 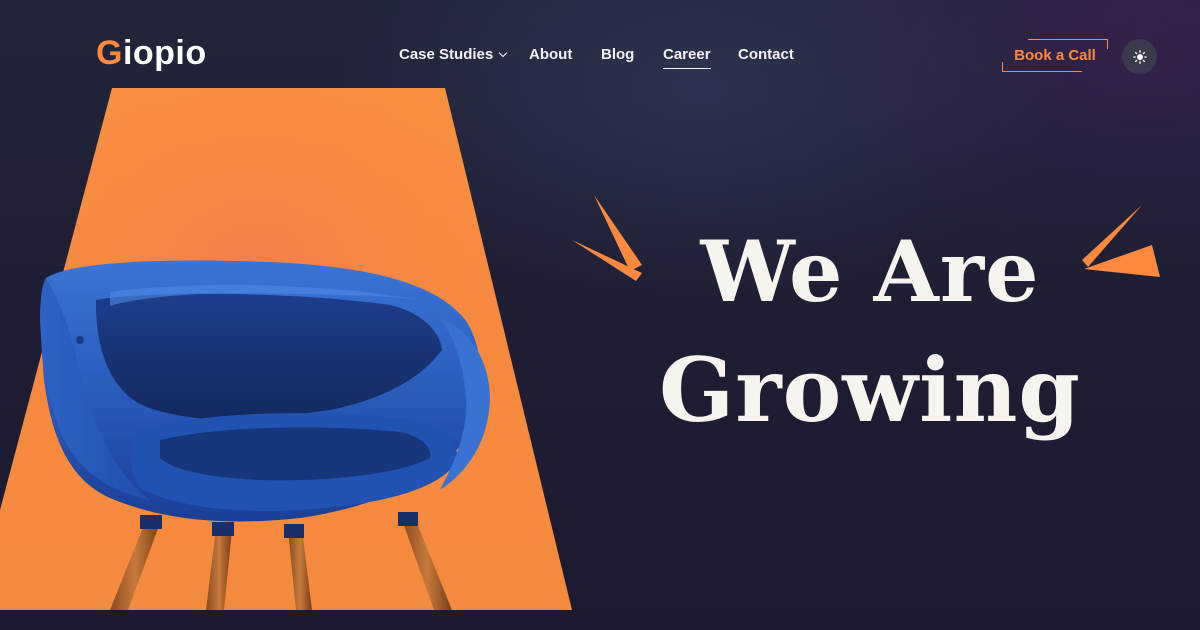 I want to click on sun-icon, so click(x=1139, y=56).